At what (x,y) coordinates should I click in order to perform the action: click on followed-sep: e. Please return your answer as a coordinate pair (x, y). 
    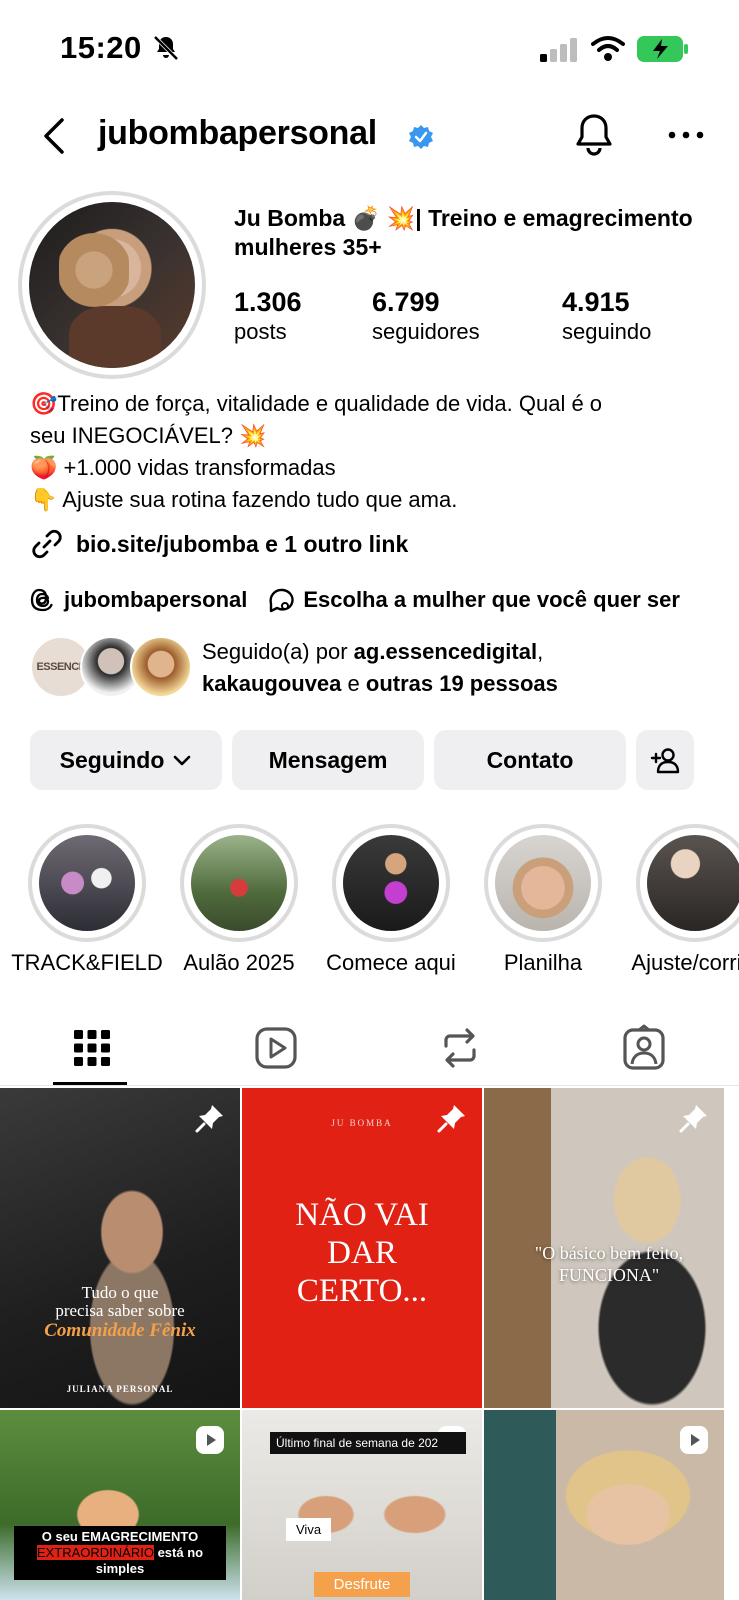
    Looking at the image, I should click on (353, 683).